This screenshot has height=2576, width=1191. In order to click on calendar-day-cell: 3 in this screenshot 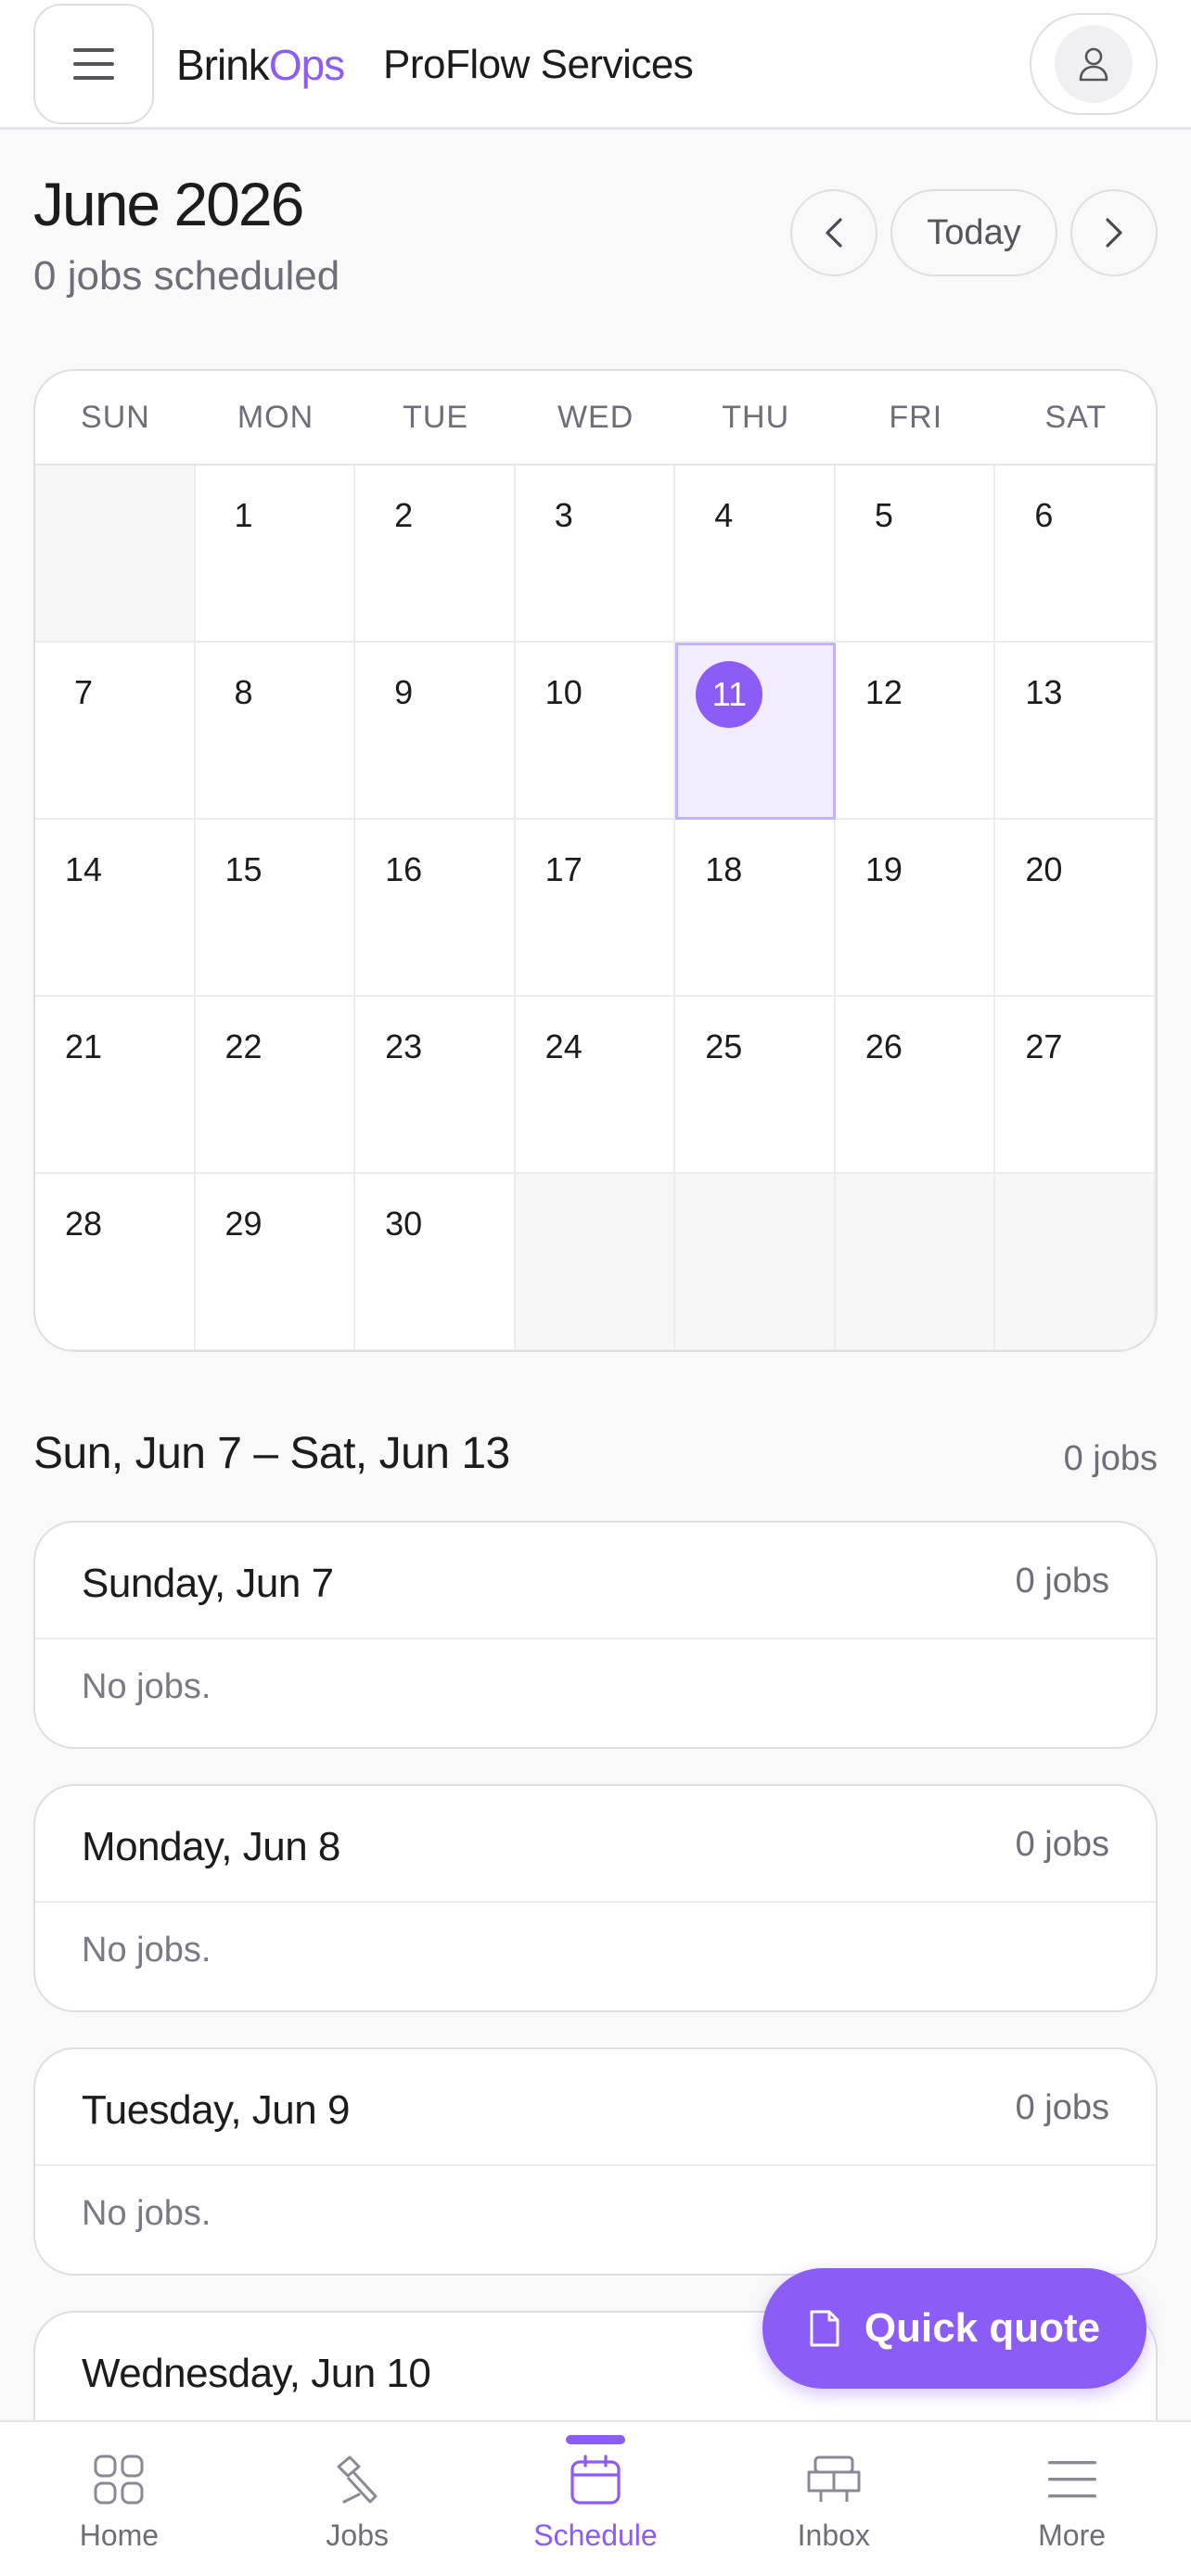, I will do `click(595, 554)`.